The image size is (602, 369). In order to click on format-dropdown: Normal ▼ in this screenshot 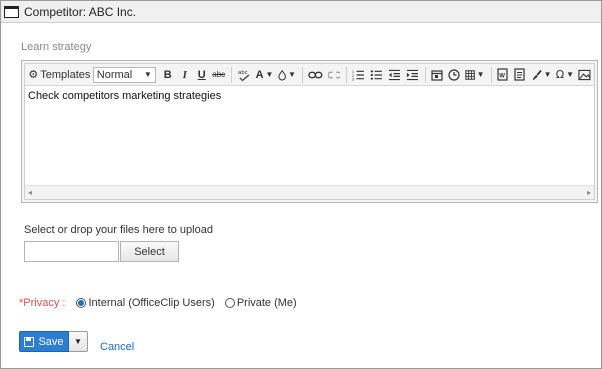, I will do `click(124, 74)`.